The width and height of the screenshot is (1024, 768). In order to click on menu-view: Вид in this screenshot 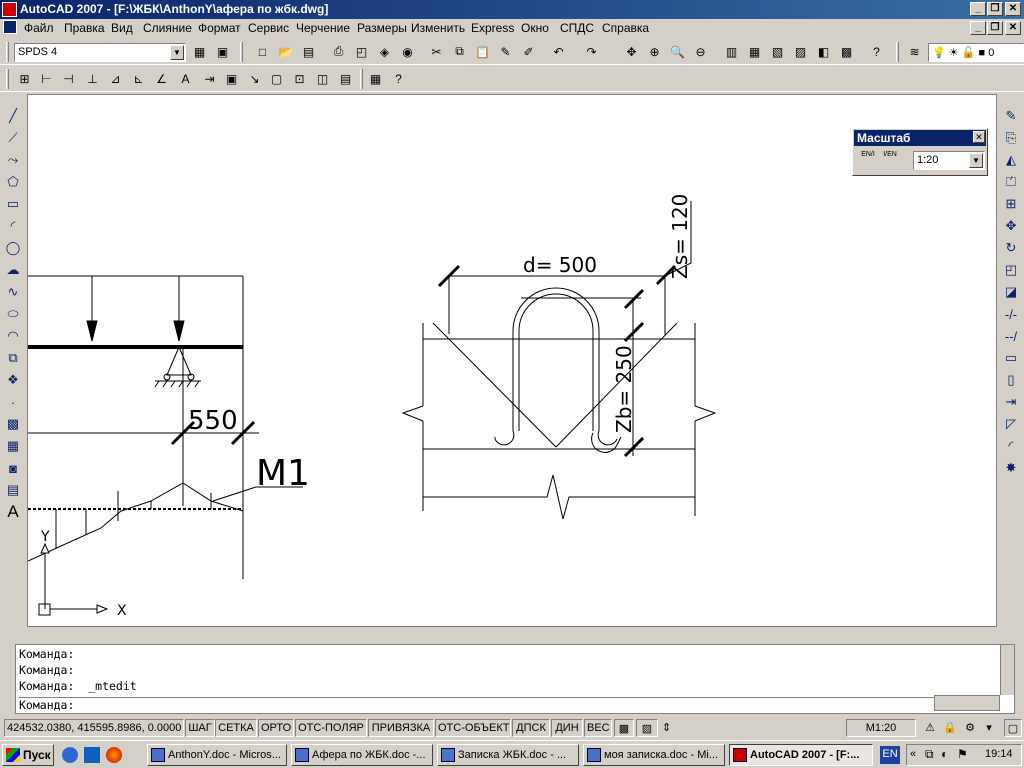, I will do `click(122, 28)`.